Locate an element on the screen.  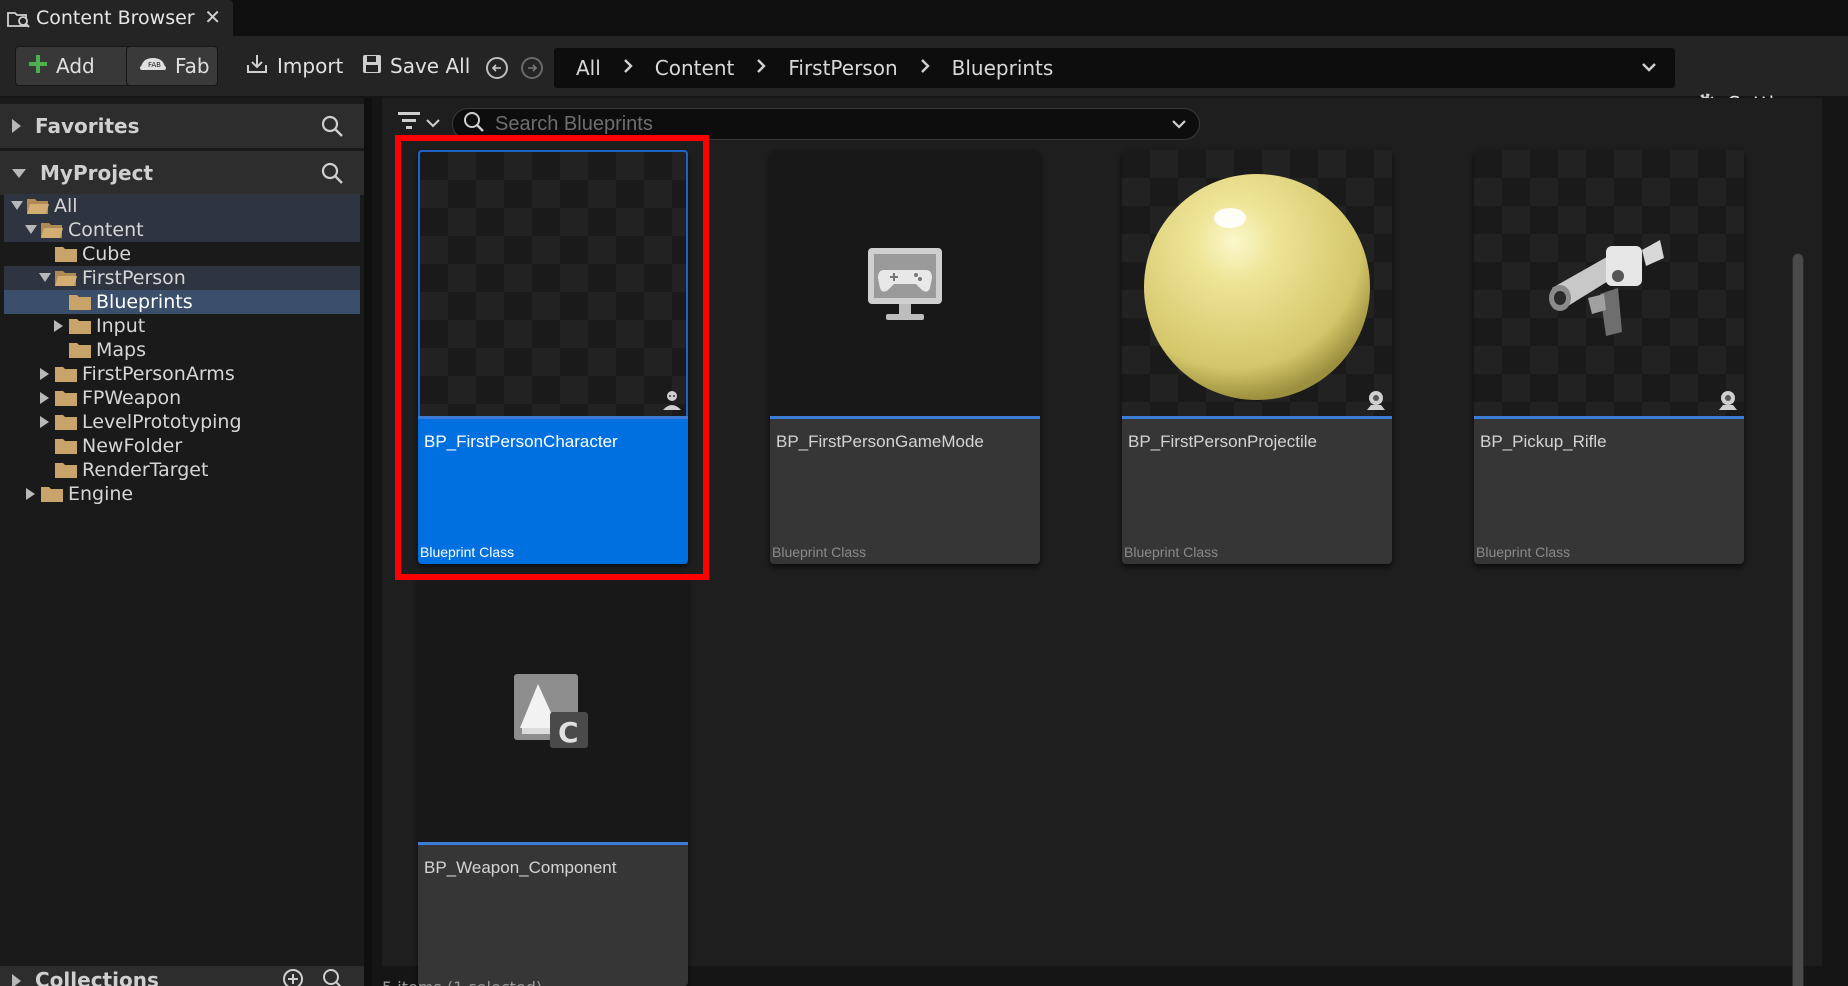
asset-name: BP_FirstPersonProjectile is located at coordinates (1222, 441).